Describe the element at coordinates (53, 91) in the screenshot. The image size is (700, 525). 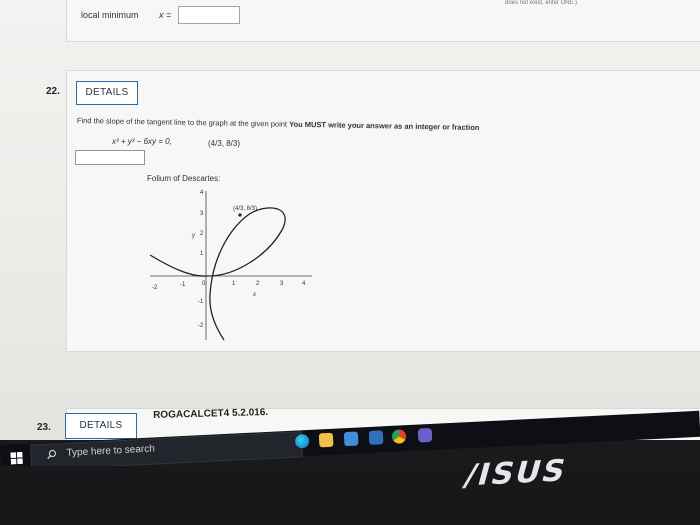
I see `question-22-number: 22.` at that location.